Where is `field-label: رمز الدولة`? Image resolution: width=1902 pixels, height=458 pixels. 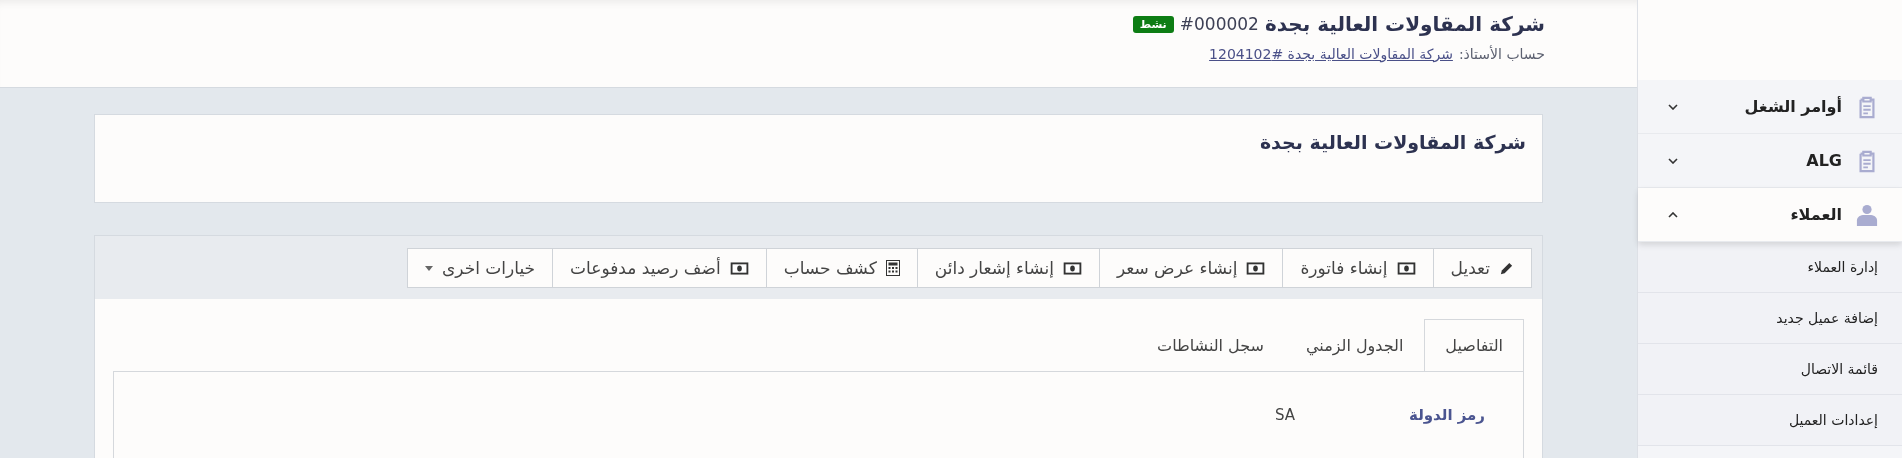
field-label: رمز الدولة is located at coordinates (1446, 415).